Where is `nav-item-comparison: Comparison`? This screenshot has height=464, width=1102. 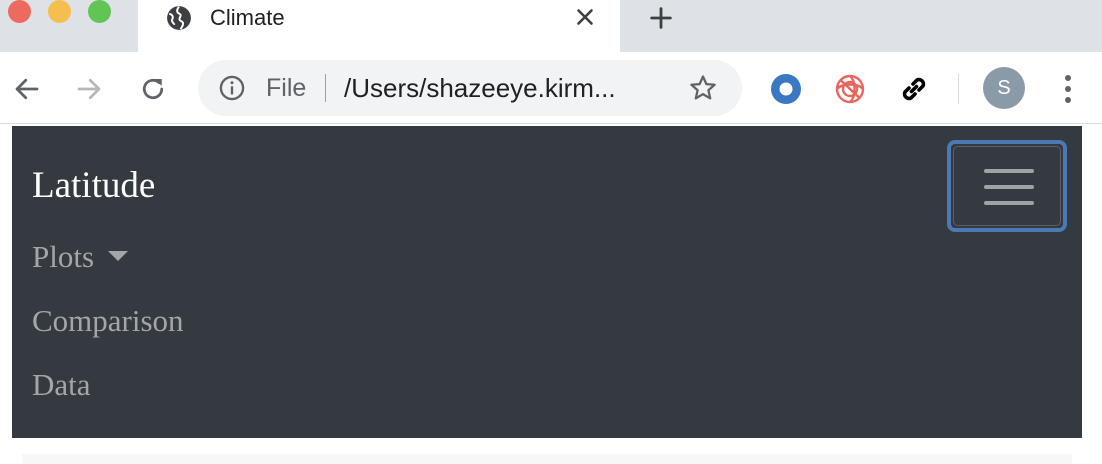 nav-item-comparison: Comparison is located at coordinates (108, 321).